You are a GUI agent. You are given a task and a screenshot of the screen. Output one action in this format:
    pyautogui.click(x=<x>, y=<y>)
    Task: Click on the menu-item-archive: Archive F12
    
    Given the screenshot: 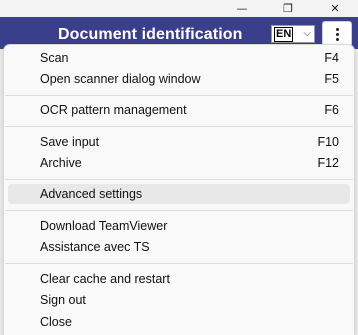 What is the action you would take?
    pyautogui.click(x=179, y=163)
    